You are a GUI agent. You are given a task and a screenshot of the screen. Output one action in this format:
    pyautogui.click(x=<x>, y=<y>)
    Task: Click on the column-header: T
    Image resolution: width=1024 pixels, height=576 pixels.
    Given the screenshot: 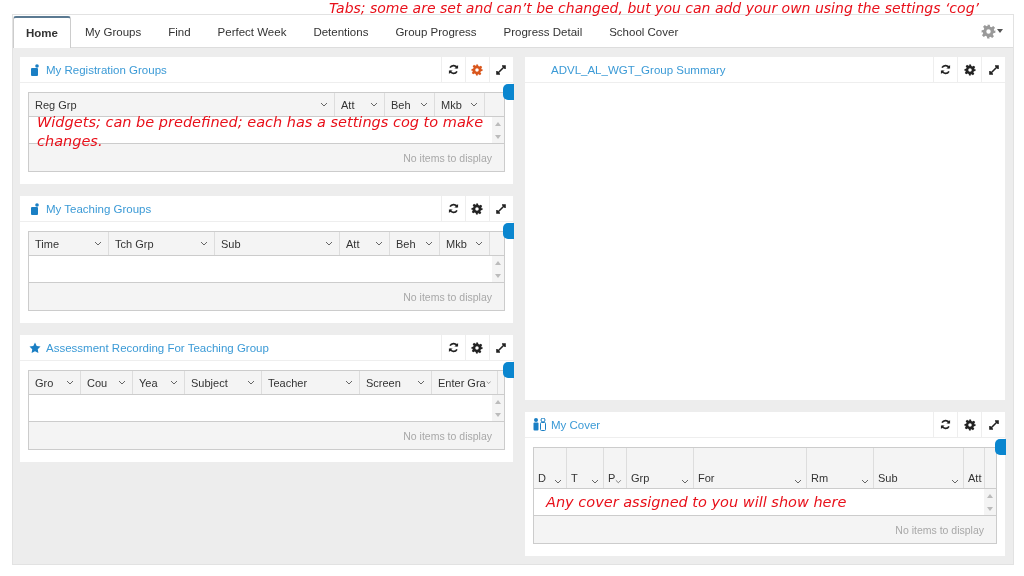 What is the action you would take?
    pyautogui.click(x=585, y=468)
    